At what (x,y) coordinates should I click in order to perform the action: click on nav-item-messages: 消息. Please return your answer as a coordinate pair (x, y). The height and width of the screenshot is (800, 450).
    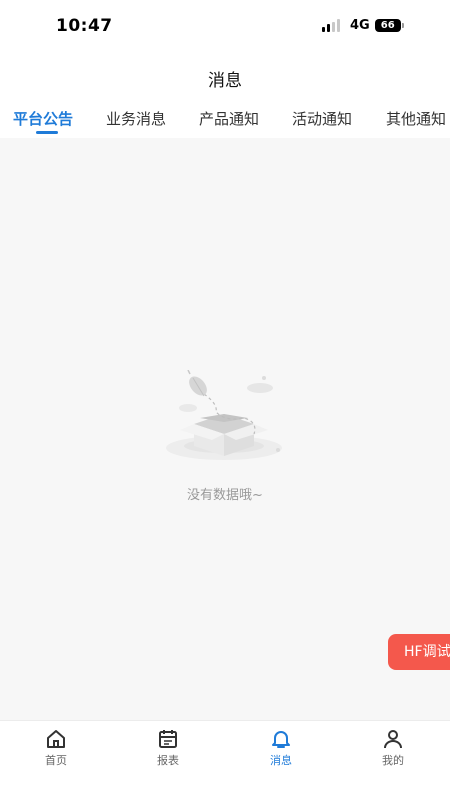
    Looking at the image, I should click on (281, 748).